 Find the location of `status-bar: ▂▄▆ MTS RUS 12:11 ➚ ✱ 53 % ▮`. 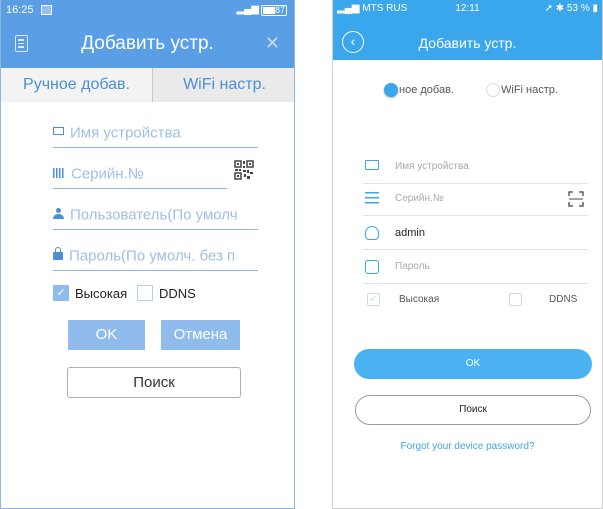

status-bar: ▂▄▆ MTS RUS 12:11 ➚ ✱ 53 % ▮ is located at coordinates (467, 9).